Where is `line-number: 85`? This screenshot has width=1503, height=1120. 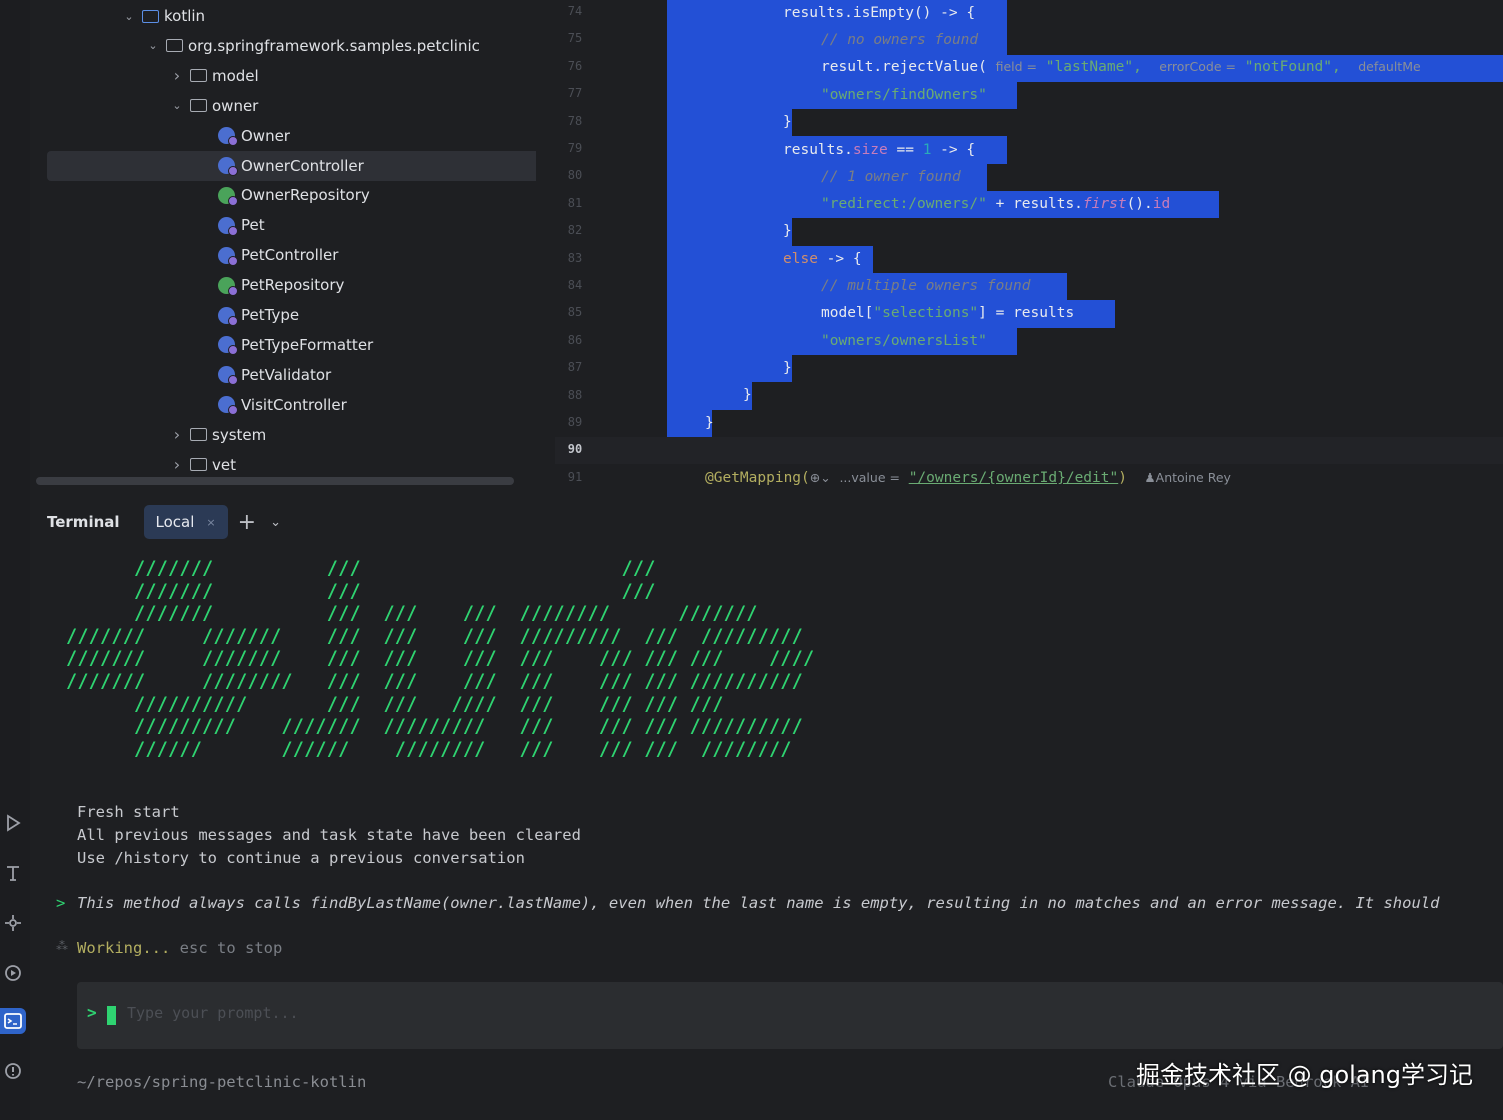 line-number: 85 is located at coordinates (575, 312).